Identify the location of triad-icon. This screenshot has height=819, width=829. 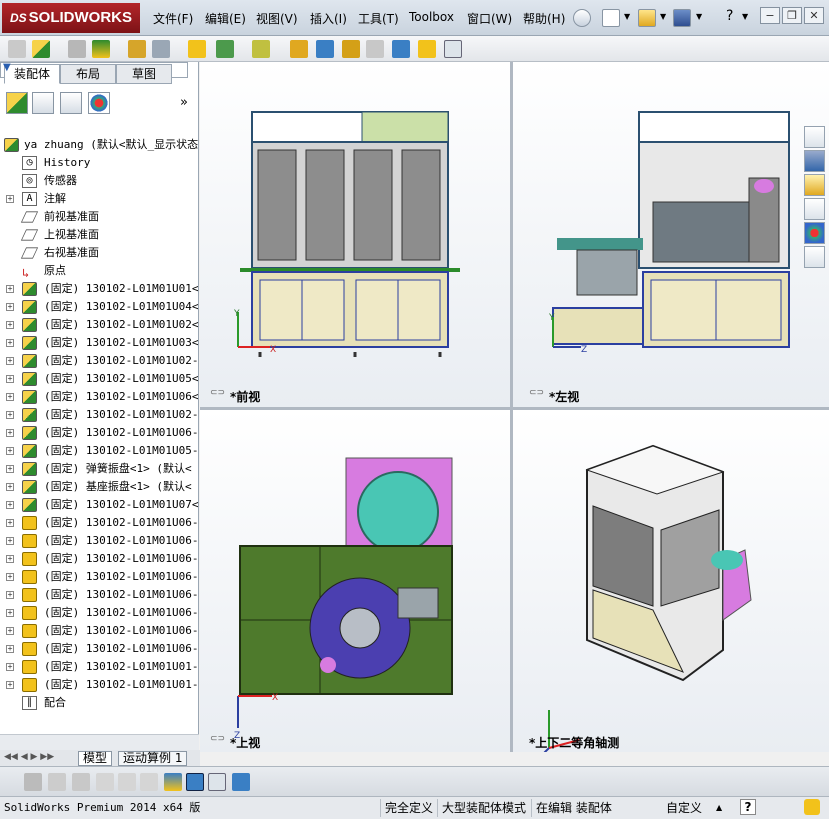
(173, 782).